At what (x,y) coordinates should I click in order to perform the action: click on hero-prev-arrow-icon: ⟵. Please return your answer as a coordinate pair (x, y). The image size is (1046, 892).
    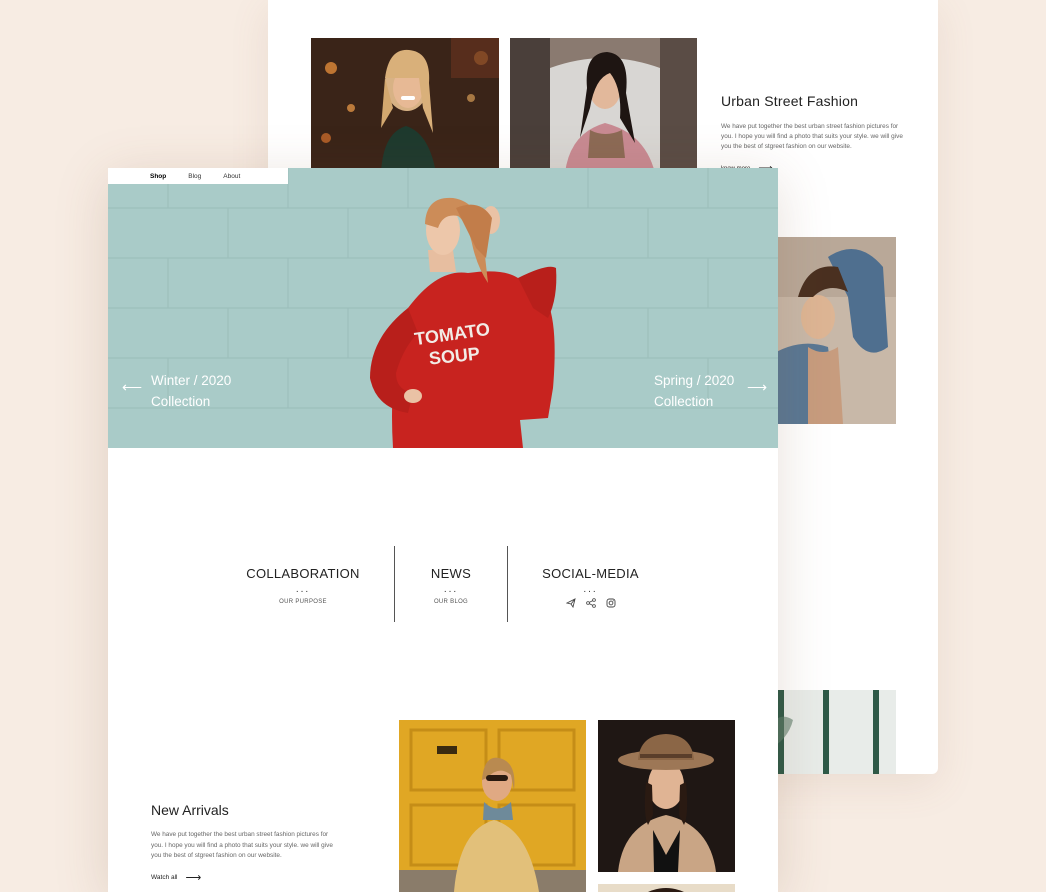
    Looking at the image, I should click on (132, 387).